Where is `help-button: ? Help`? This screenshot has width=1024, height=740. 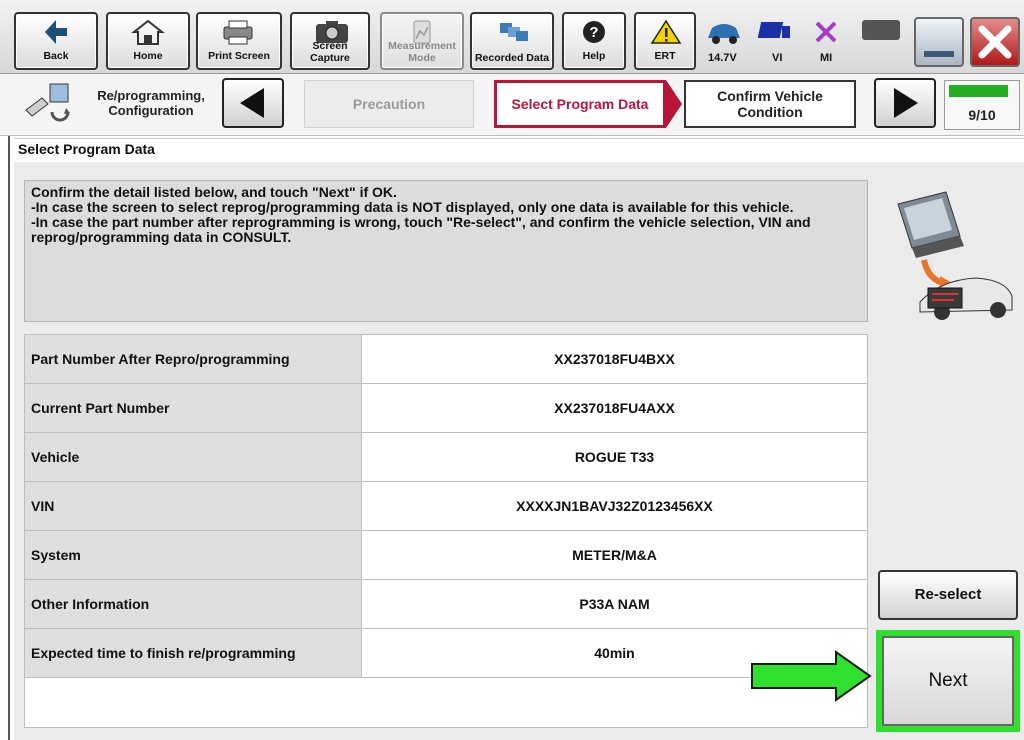
help-button: ? Help is located at coordinates (594, 41).